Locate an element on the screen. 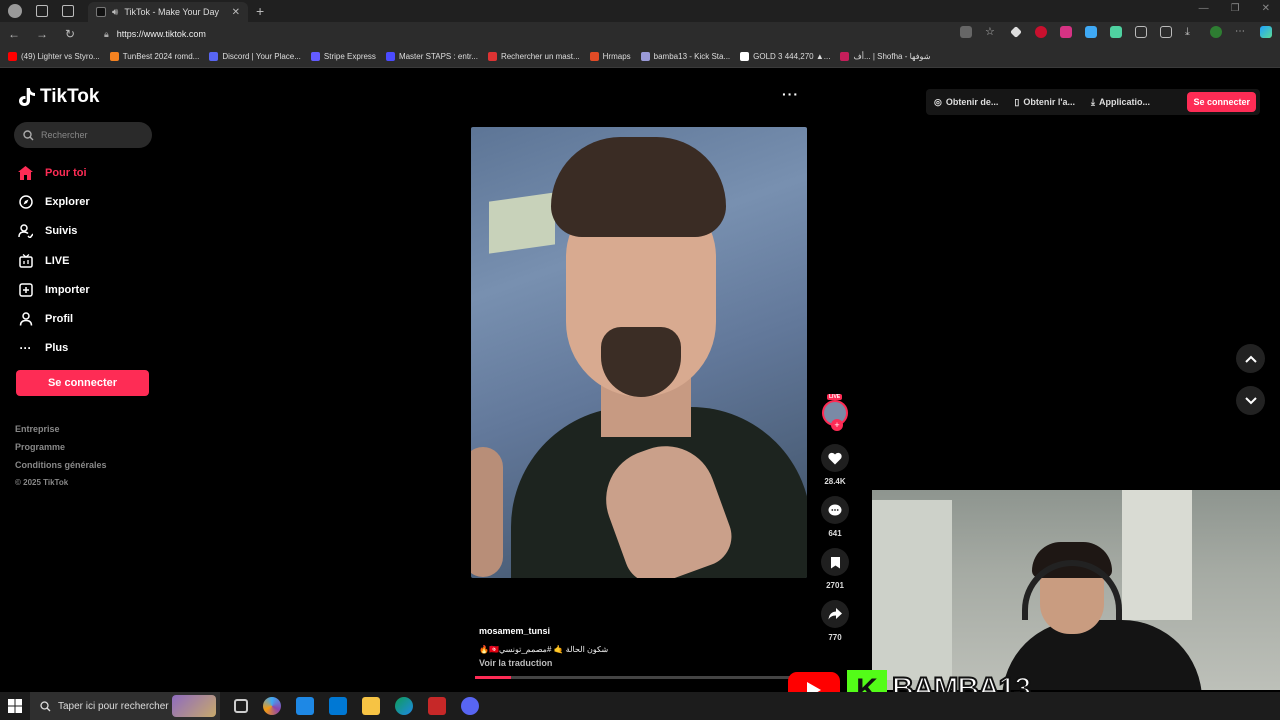  search-highlight-icon is located at coordinates (194, 706).